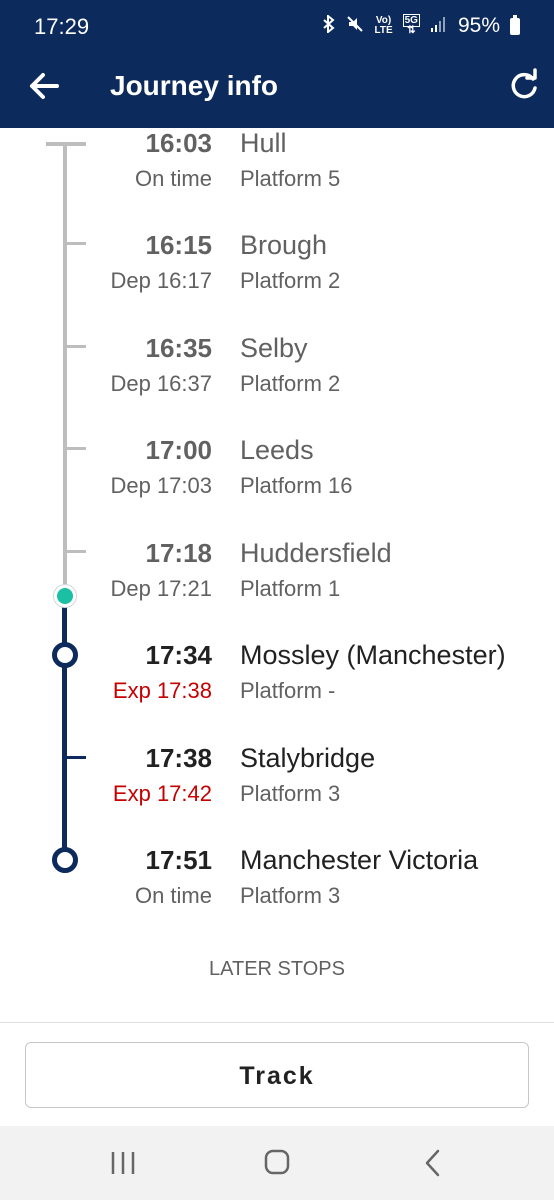  I want to click on status-time: 17:29, so click(62, 26).